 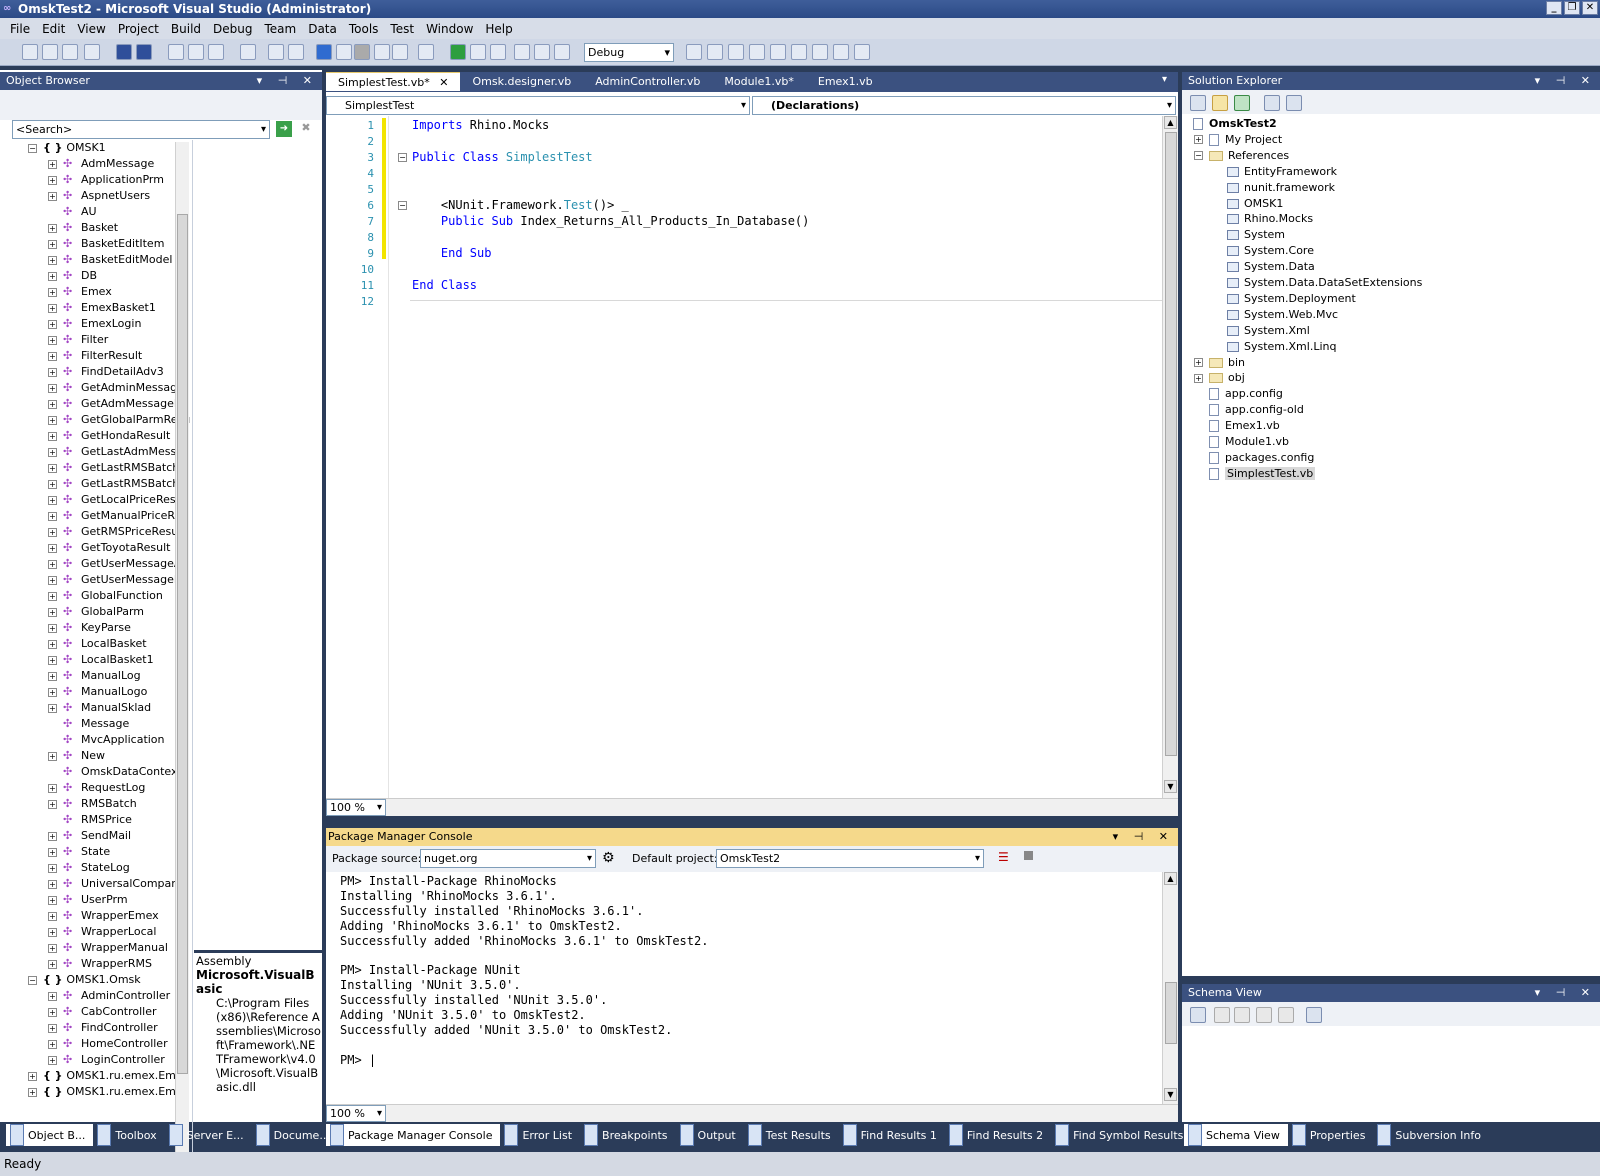 I want to click on minimize-button: _, so click(x=1554, y=8).